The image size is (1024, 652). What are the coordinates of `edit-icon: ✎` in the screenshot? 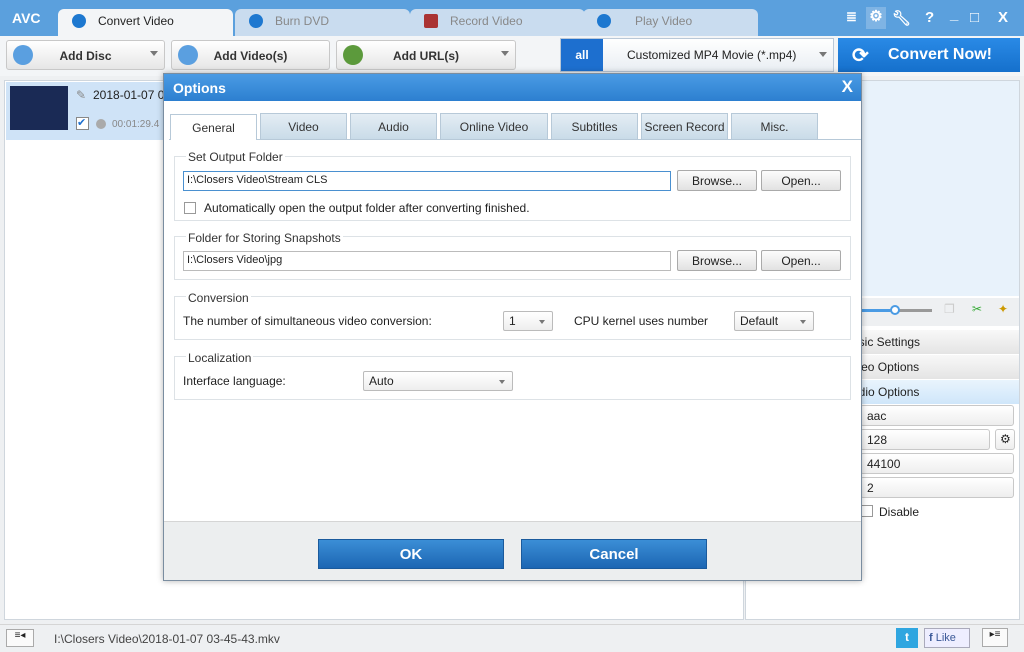 It's located at (81, 95).